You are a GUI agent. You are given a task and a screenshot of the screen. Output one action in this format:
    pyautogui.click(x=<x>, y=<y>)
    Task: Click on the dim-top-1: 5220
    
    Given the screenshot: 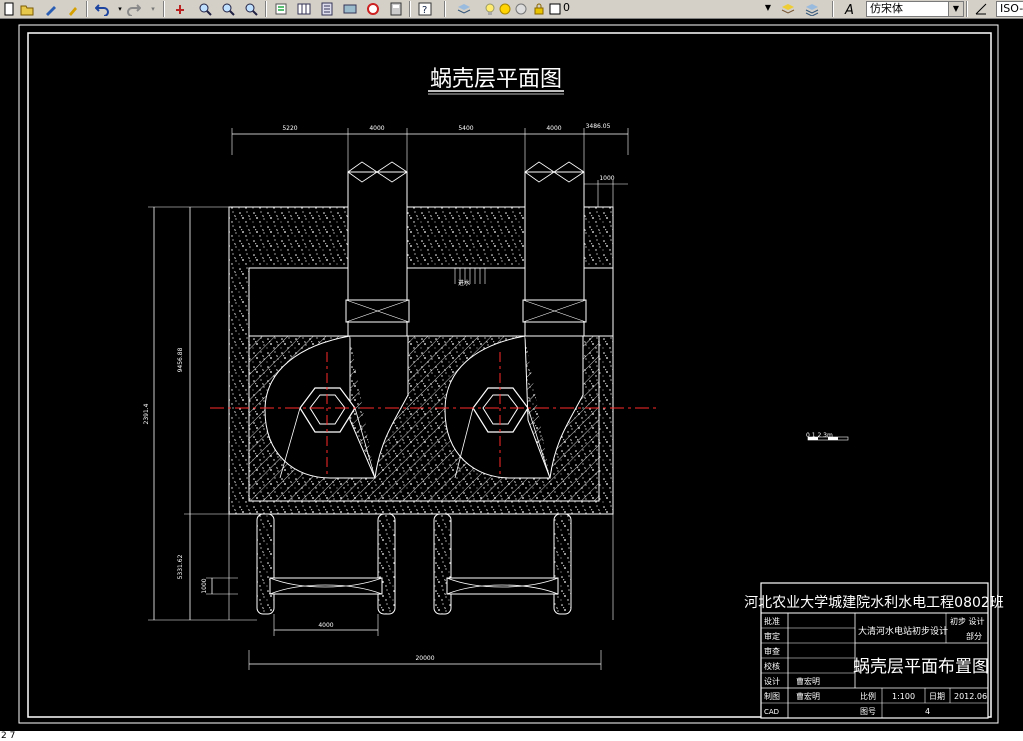 What is the action you would take?
    pyautogui.click(x=289, y=128)
    